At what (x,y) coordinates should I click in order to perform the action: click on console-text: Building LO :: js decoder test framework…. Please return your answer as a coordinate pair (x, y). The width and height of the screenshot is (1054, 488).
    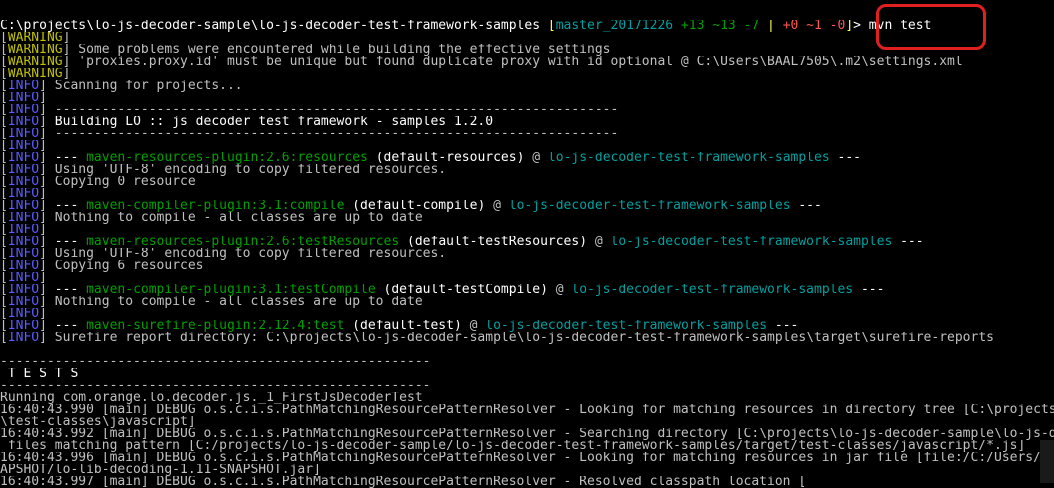
    Looking at the image, I should click on (274, 122).